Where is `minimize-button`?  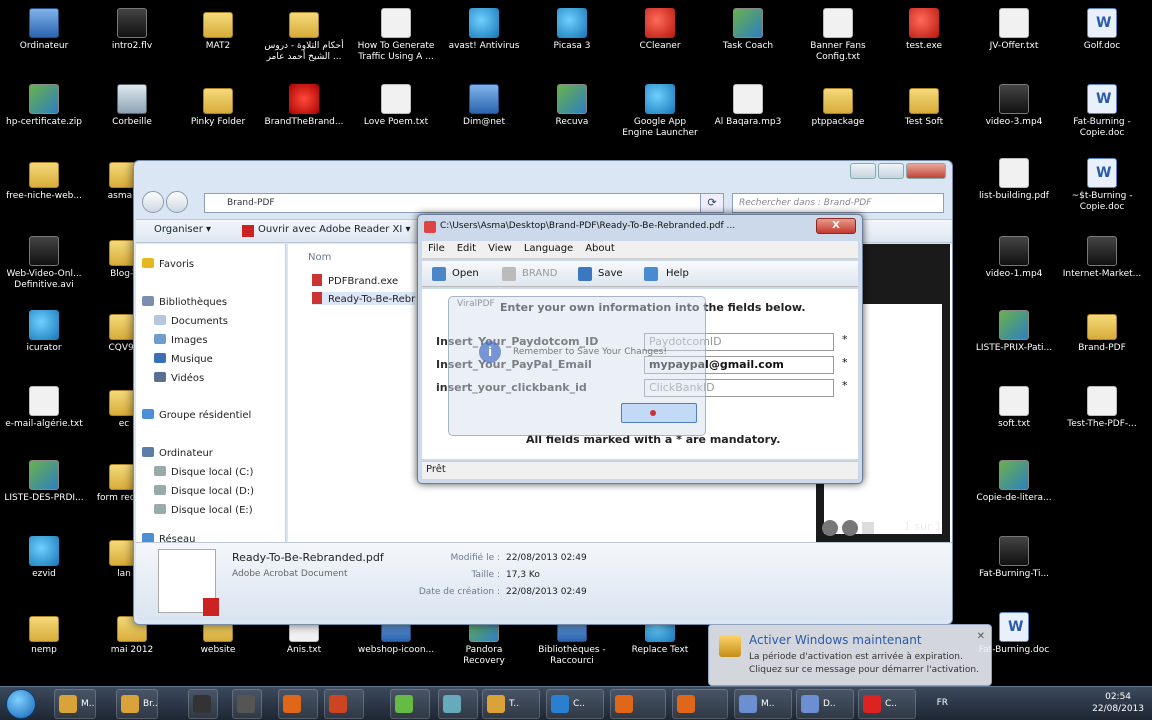 minimize-button is located at coordinates (863, 171).